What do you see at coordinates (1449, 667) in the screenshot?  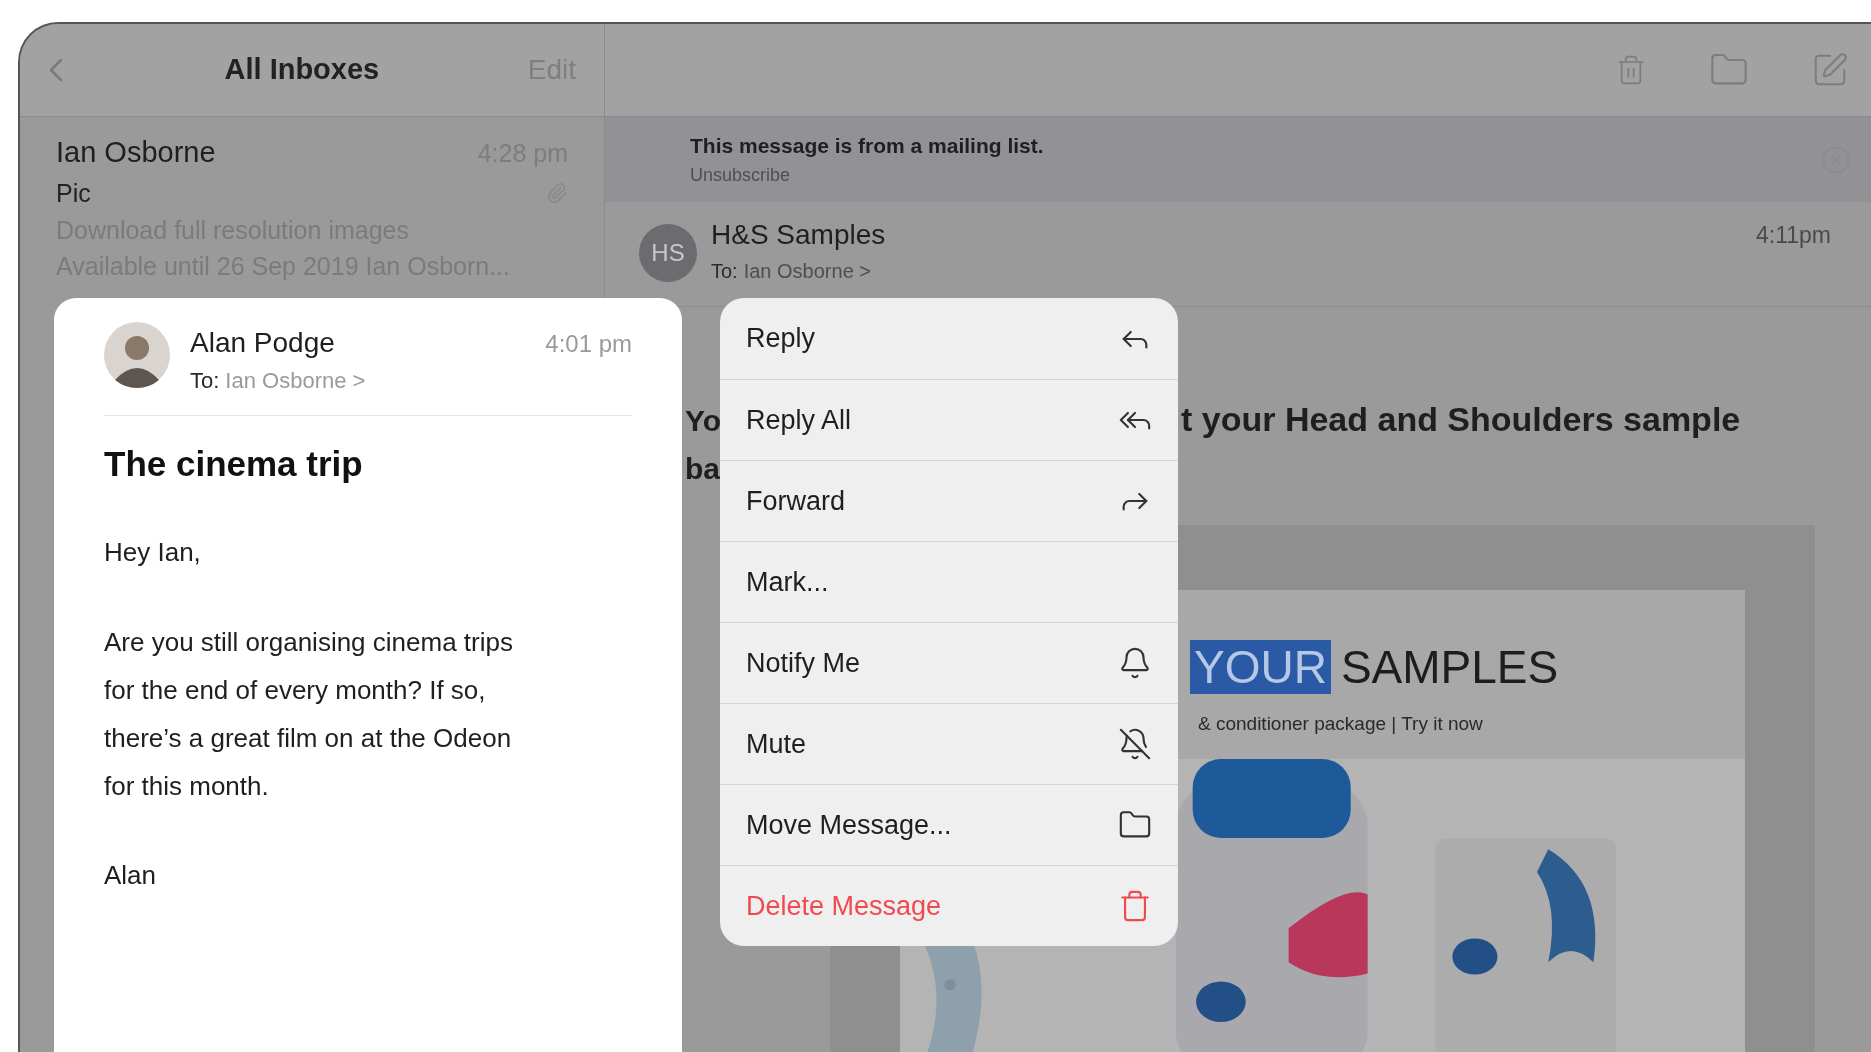 I see `newsletter-heading: SAMPLES` at bounding box center [1449, 667].